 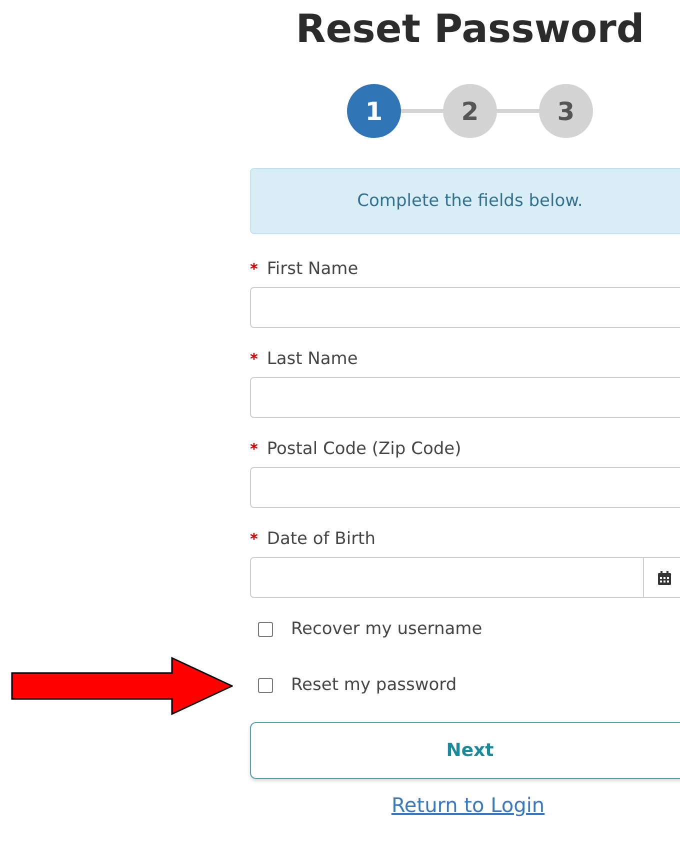 What do you see at coordinates (465, 201) in the screenshot?
I see `info-banner: Complete the fields below.` at bounding box center [465, 201].